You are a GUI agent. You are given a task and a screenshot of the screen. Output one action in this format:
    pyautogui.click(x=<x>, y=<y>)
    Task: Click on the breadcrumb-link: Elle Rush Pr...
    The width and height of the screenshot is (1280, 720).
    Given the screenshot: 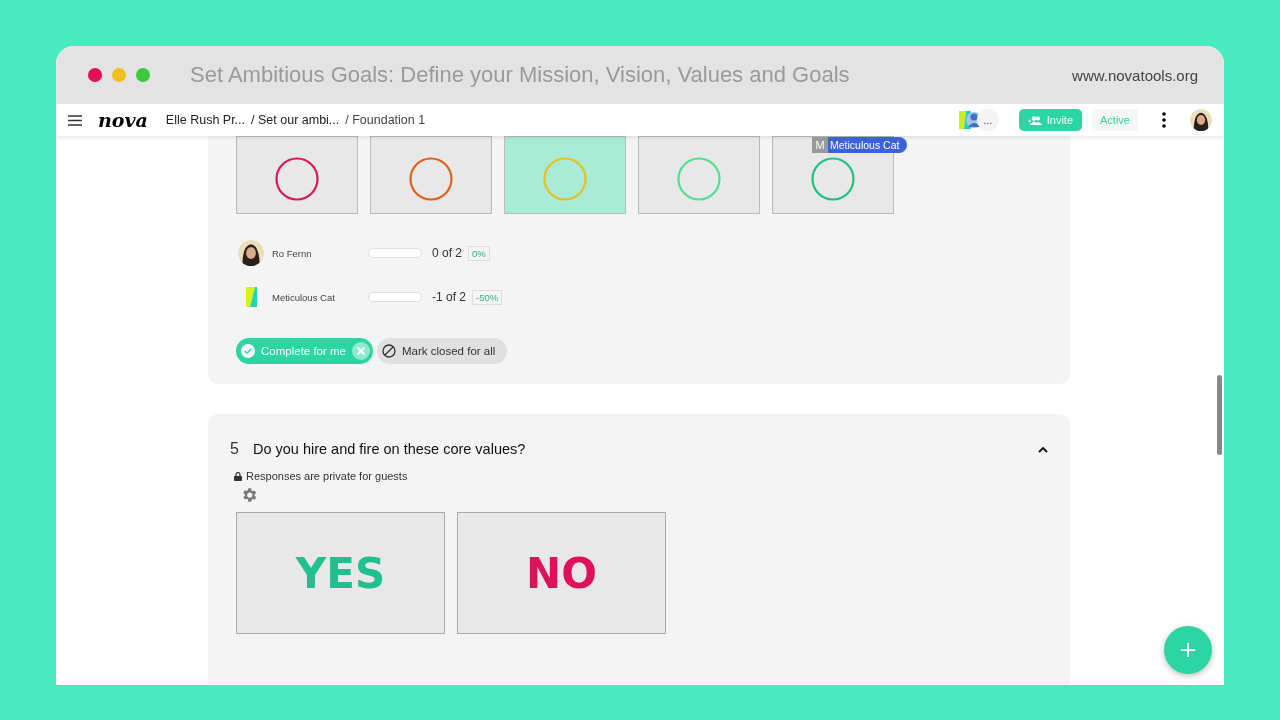 What is the action you would take?
    pyautogui.click(x=205, y=120)
    